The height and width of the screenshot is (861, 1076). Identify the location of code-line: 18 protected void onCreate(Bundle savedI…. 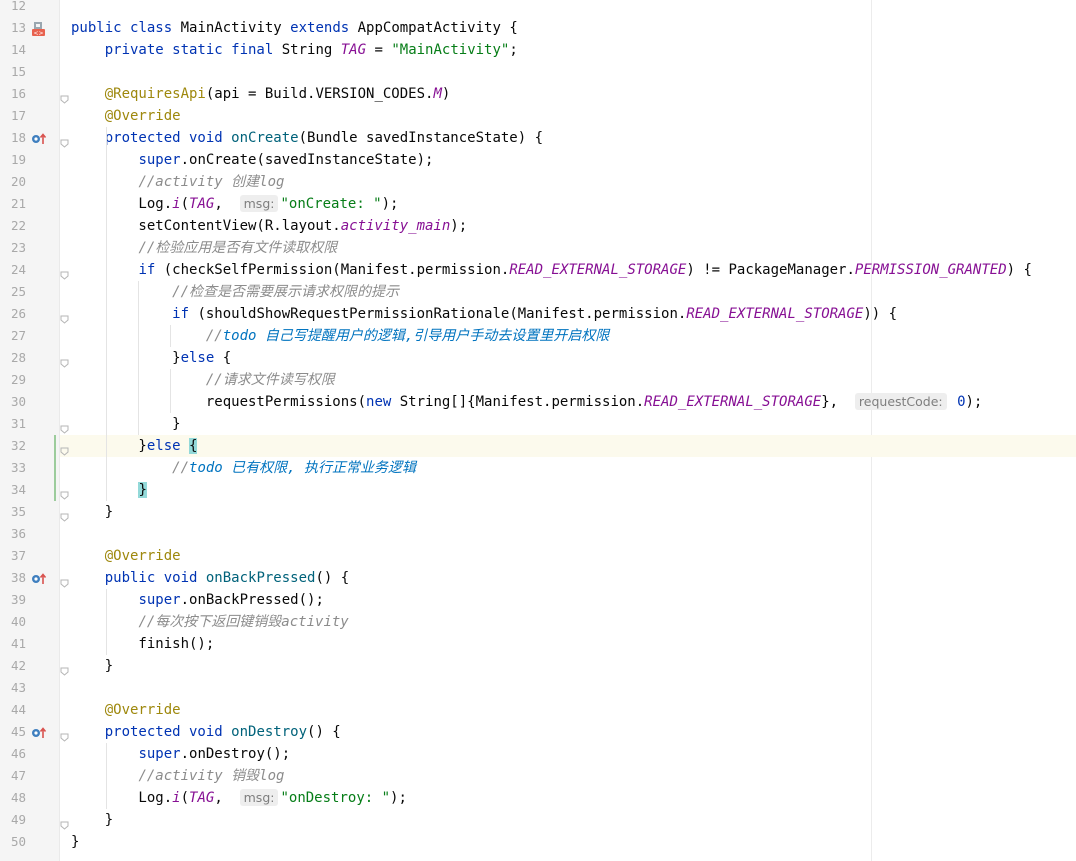
(538, 138).